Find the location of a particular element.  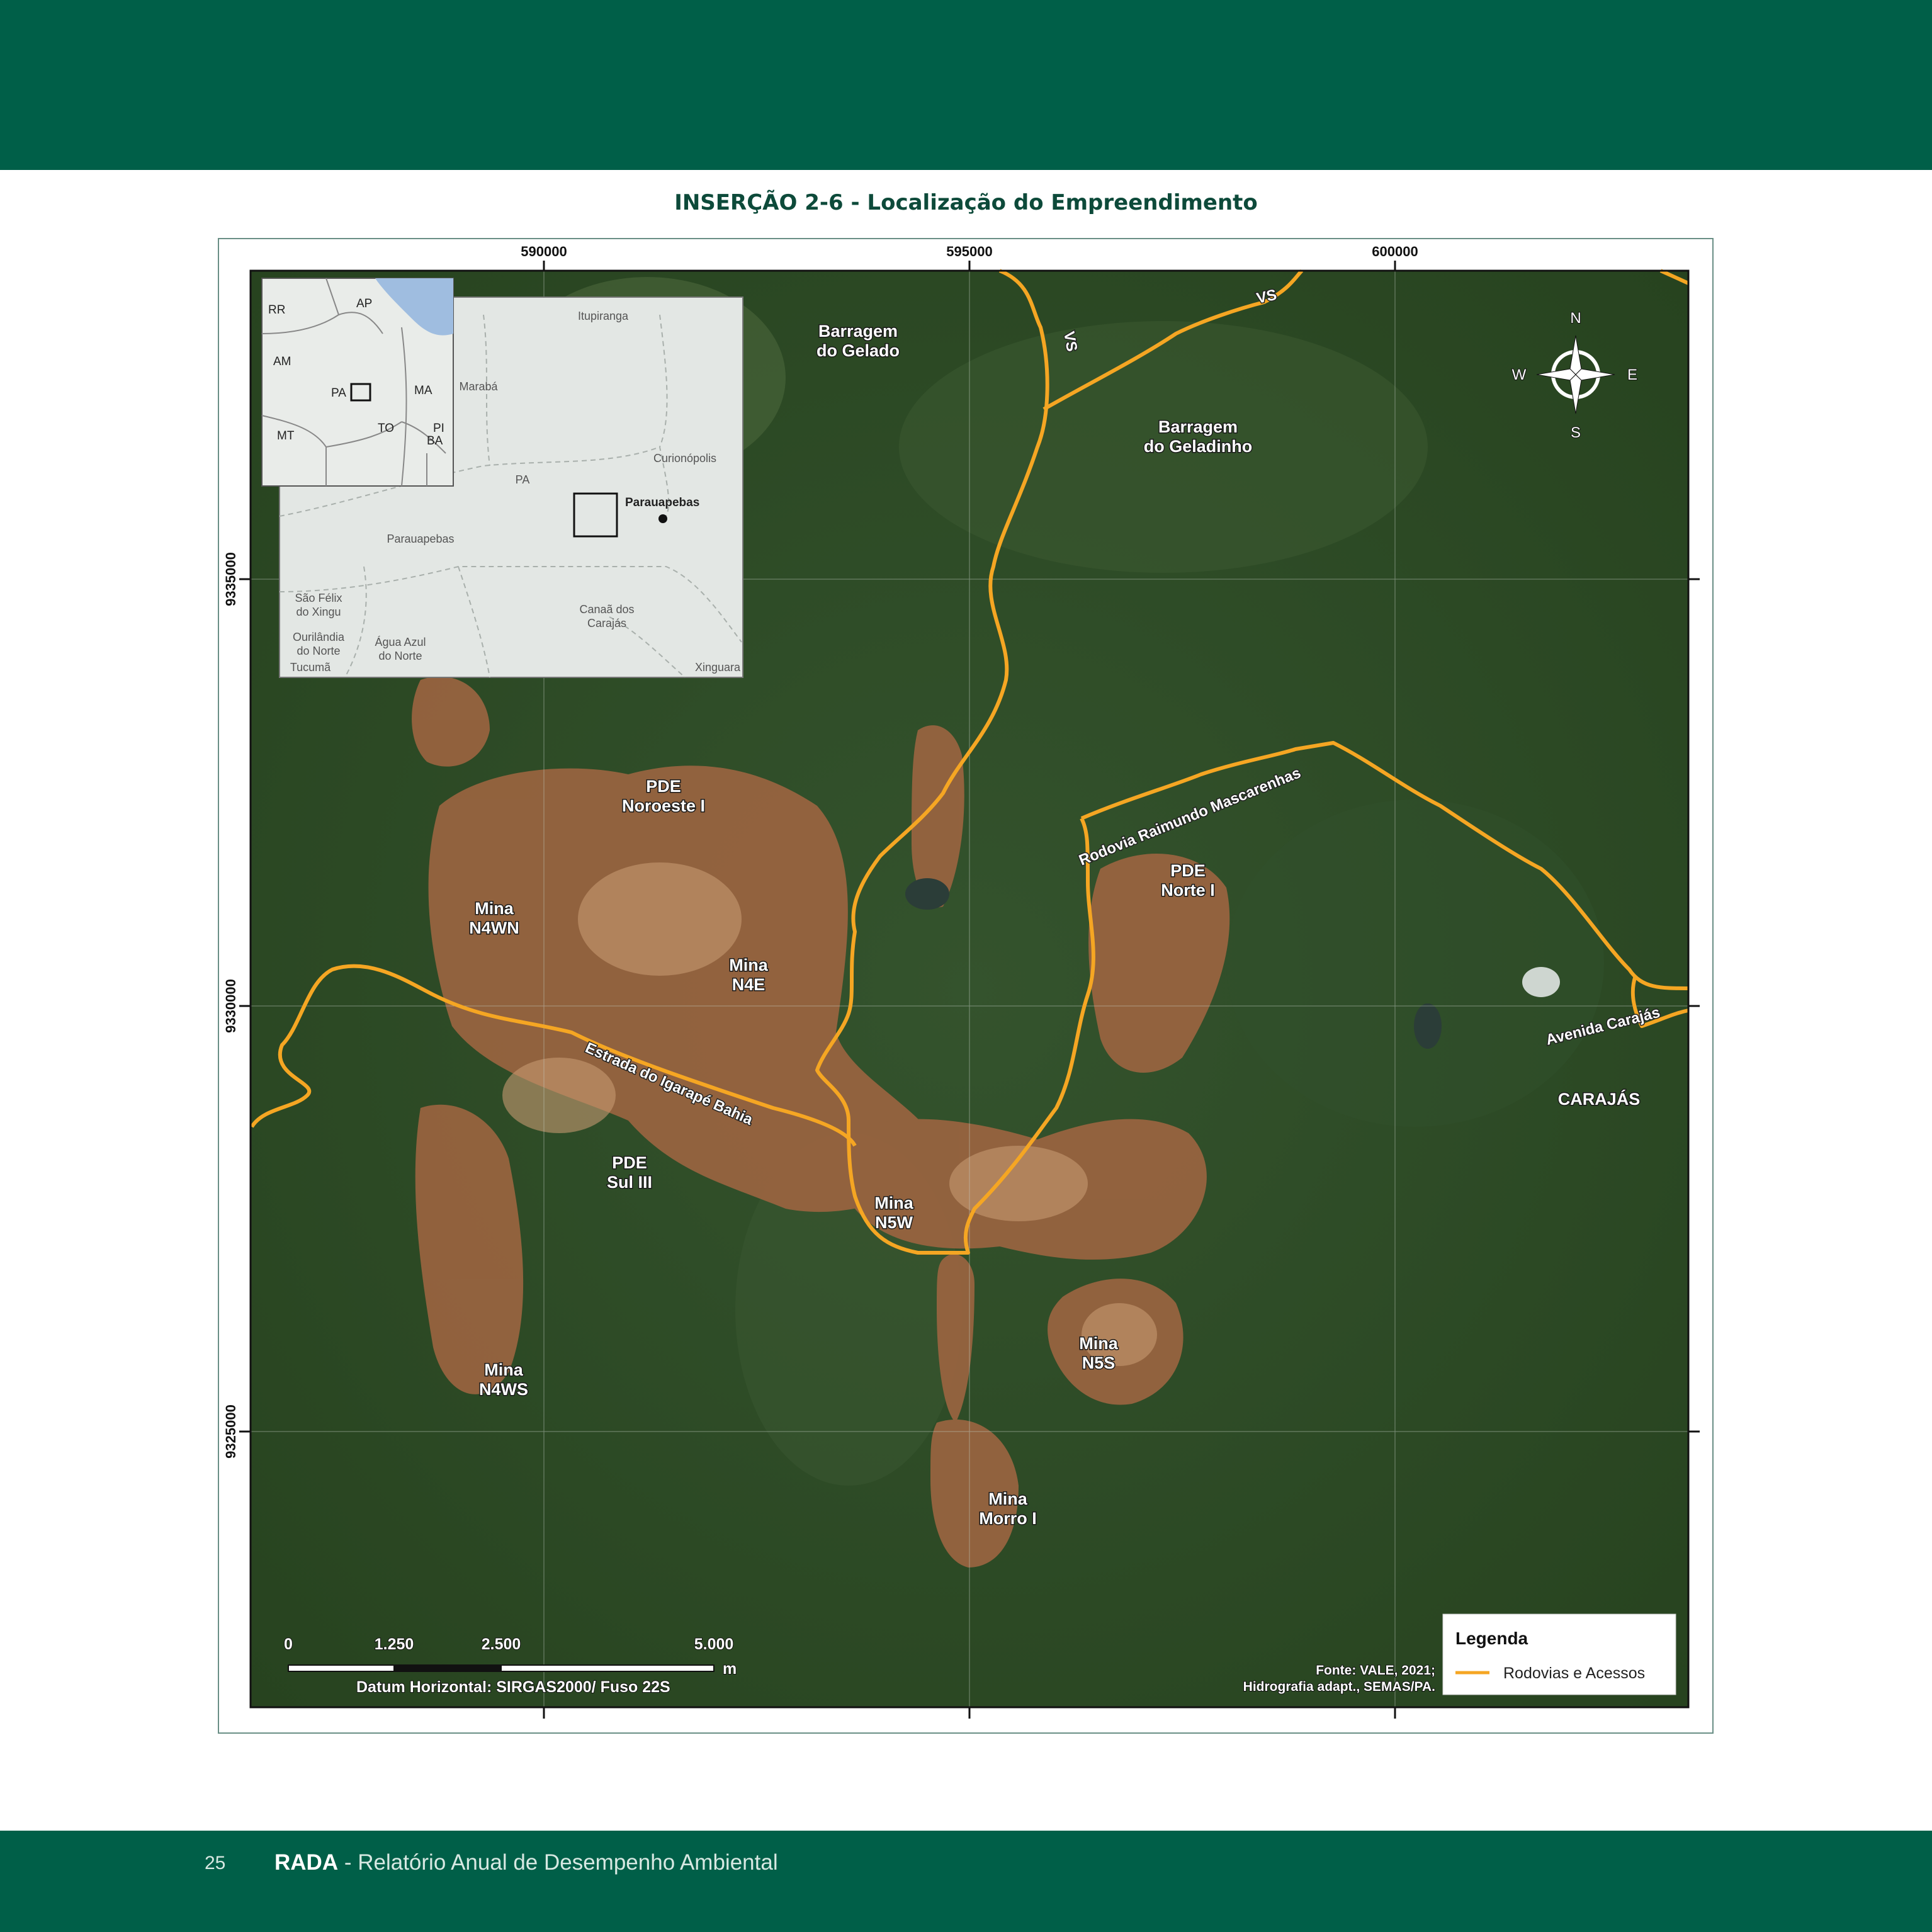

compass-n: N is located at coordinates (1575, 318).